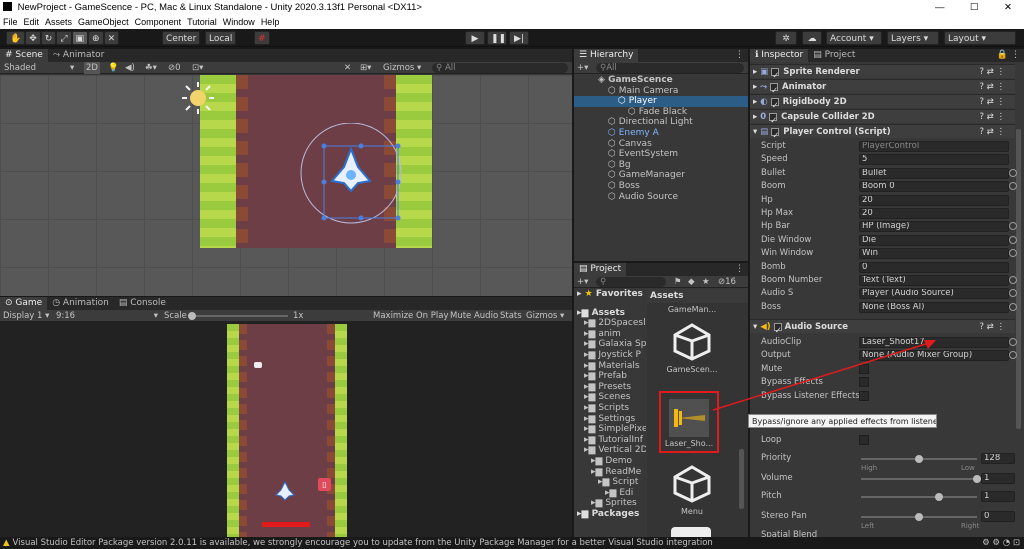 This screenshot has height=549, width=1024. Describe the element at coordinates (78, 55) in the screenshot. I see `tab-animator: ⤳ Animator` at that location.